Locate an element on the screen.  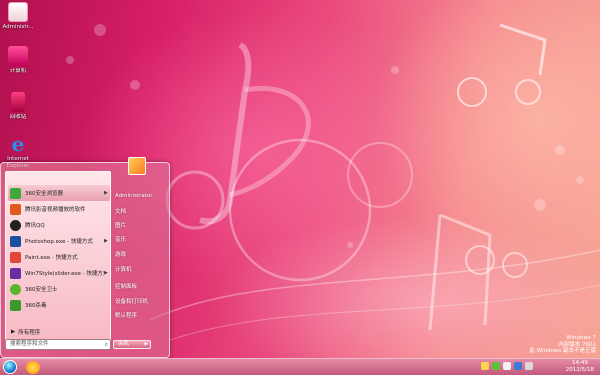
search-placeholder: 搜索程序和文件 is located at coordinates (29, 344).